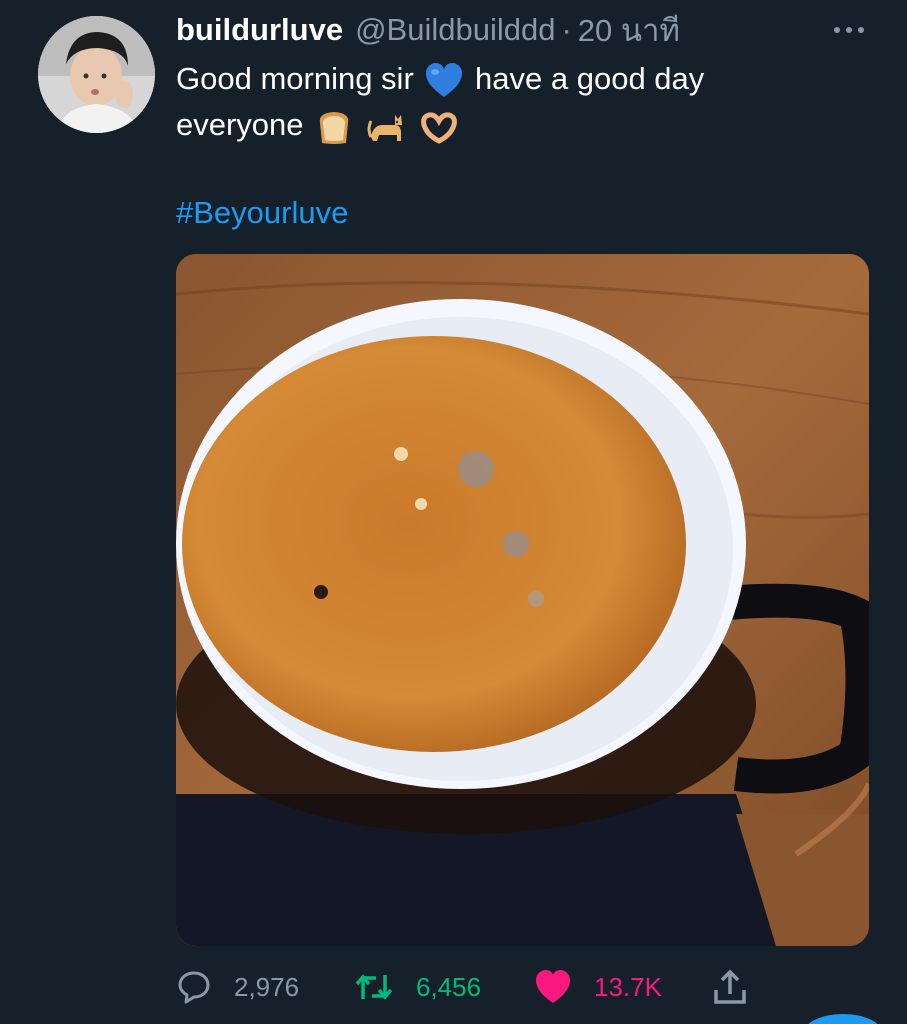 Image resolution: width=907 pixels, height=1024 pixels. Describe the element at coordinates (194, 987) in the screenshot. I see `reply-icon` at that location.